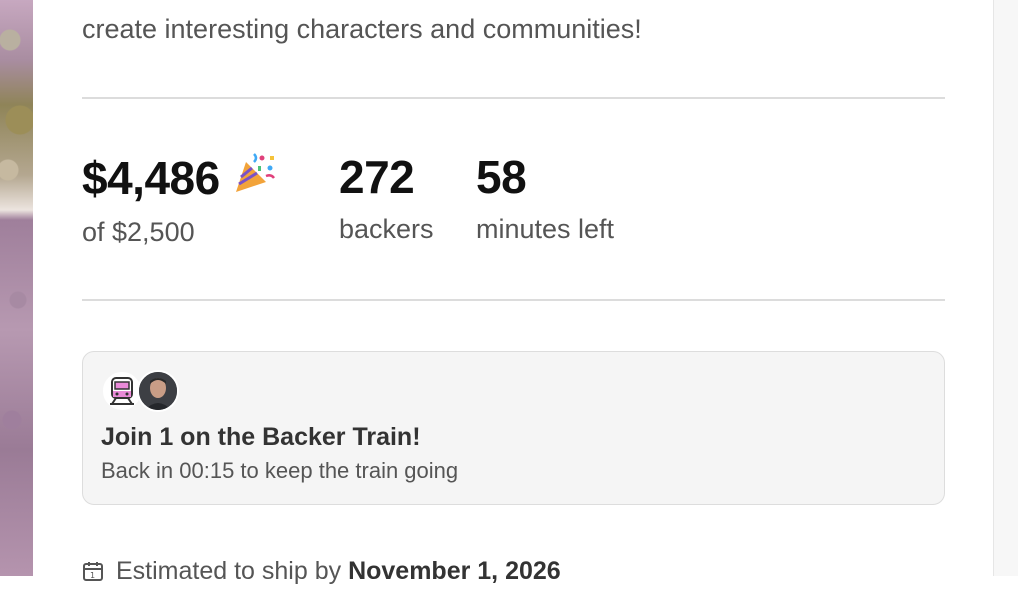  I want to click on campaign-image-edge, so click(16, 288).